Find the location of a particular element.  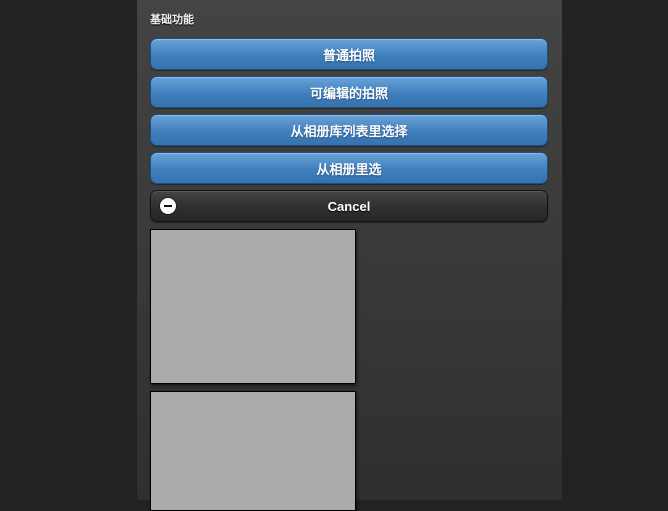

cancel-button: Cancel is located at coordinates (349, 206).